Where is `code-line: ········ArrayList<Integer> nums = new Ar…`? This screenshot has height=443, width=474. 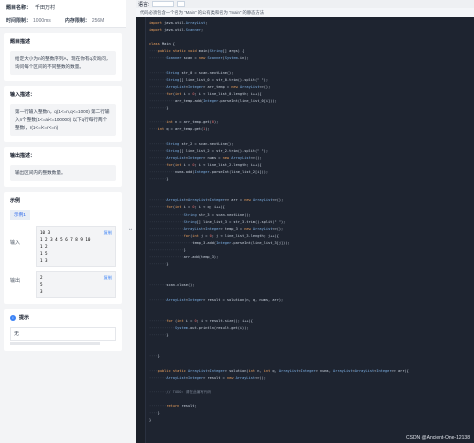
code-line: ········ArrayList<Integer> nums = new Ar… is located at coordinates (311, 158).